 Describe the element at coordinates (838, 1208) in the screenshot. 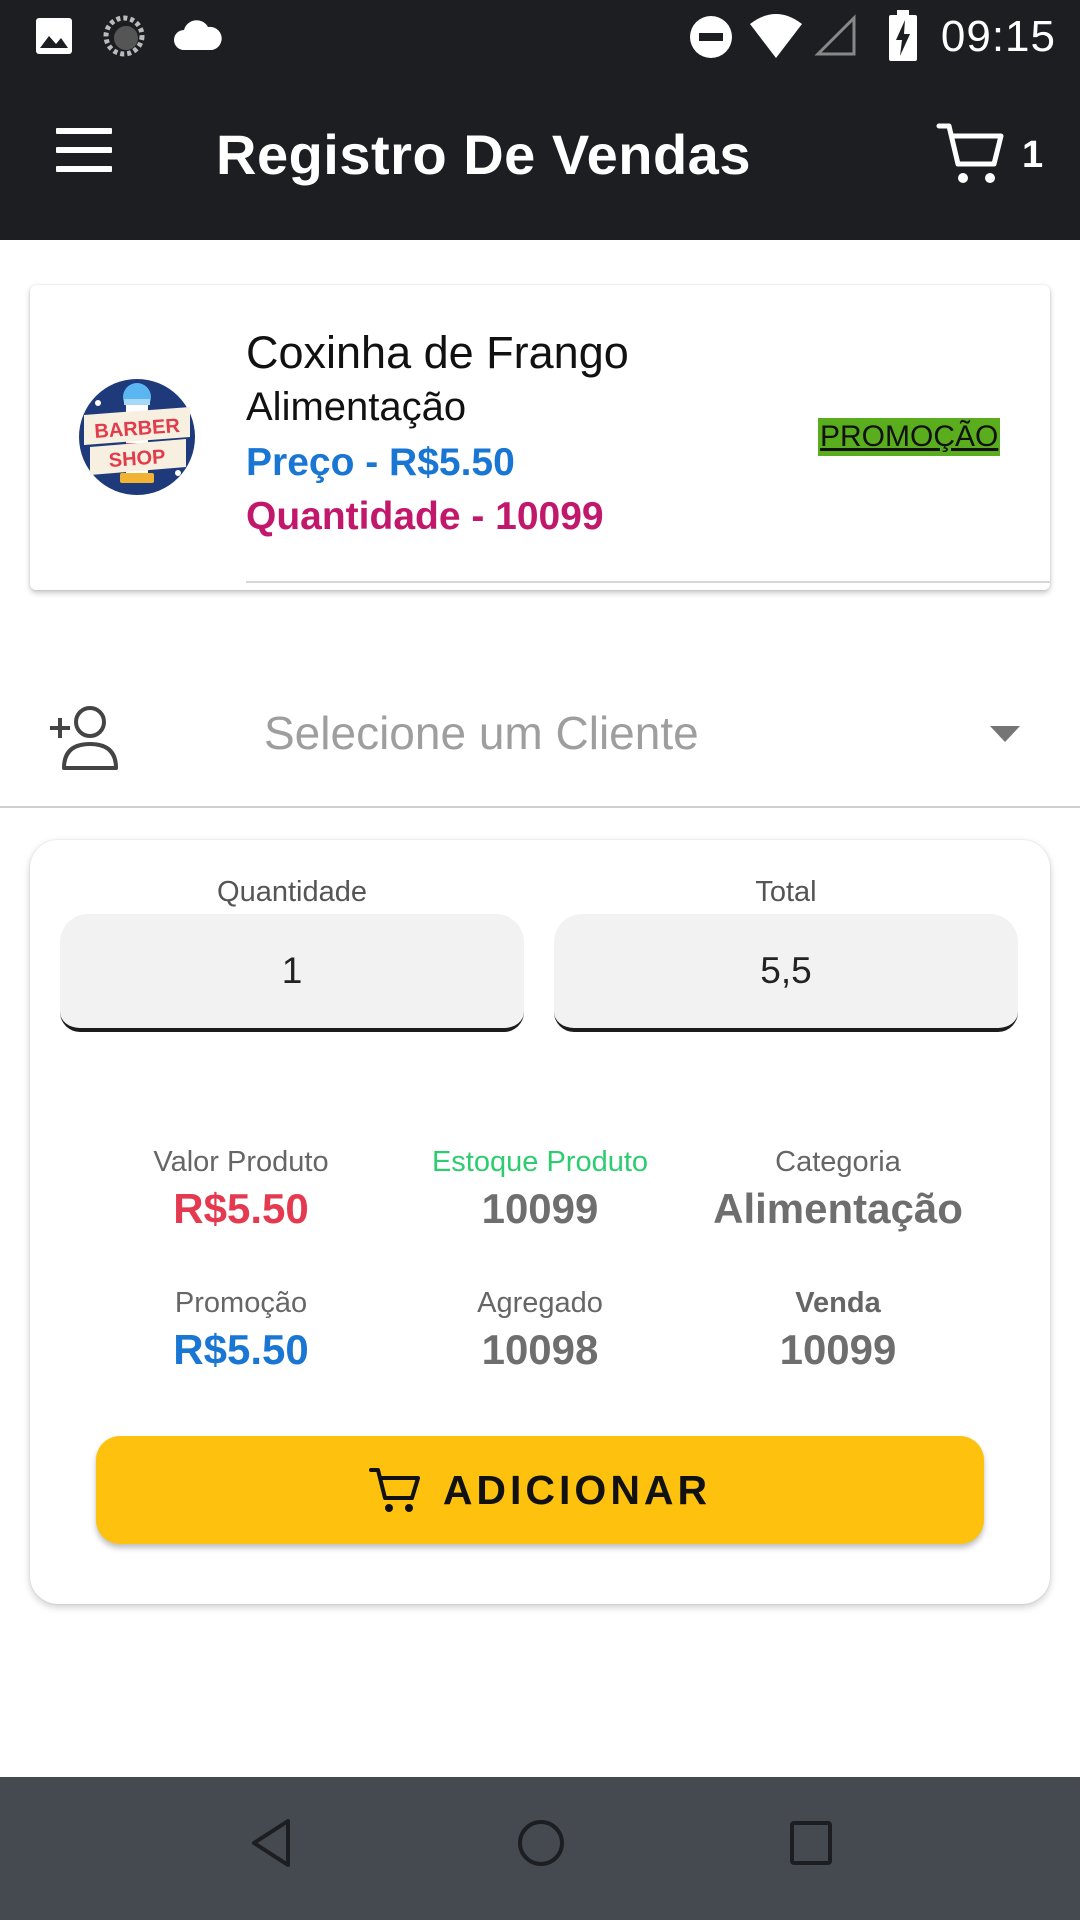

I see `categoria-value: Alimentação` at that location.